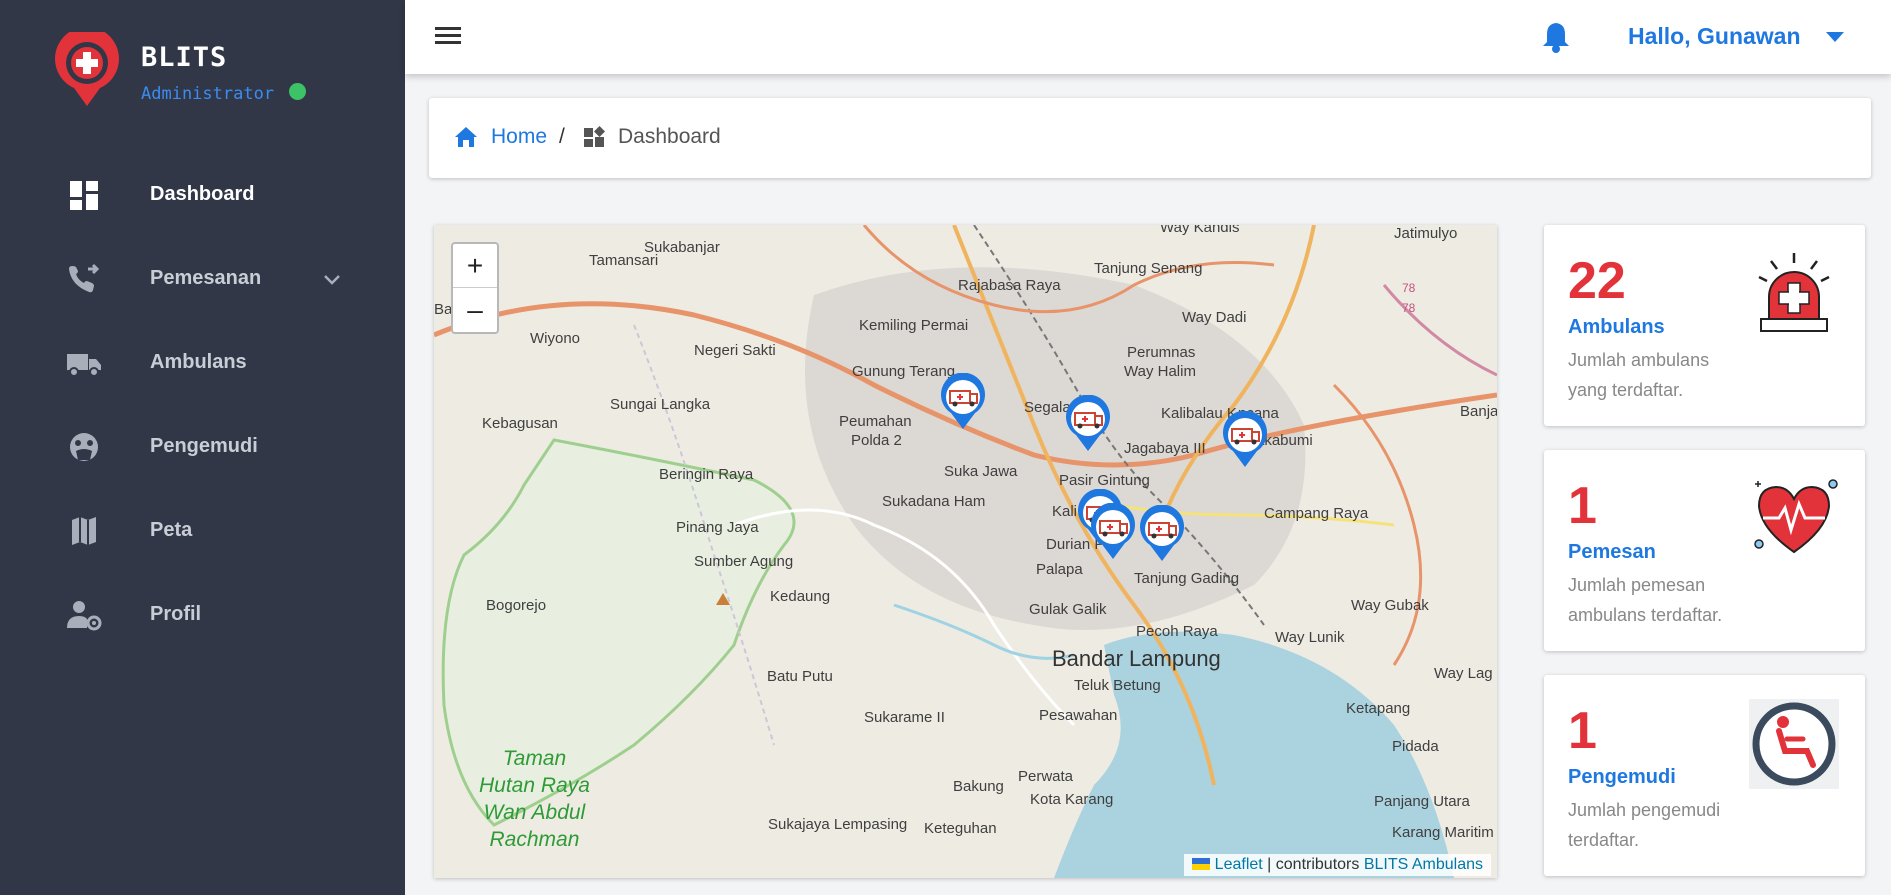  What do you see at coordinates (1835, 37) in the screenshot?
I see `caret-down-icon` at bounding box center [1835, 37].